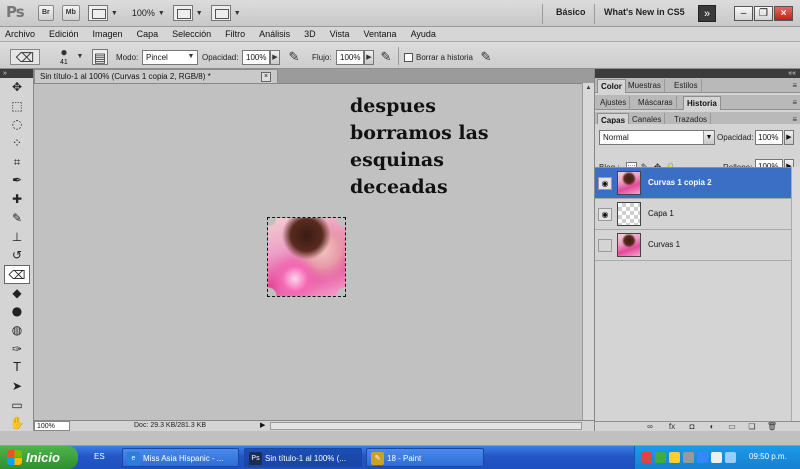  What do you see at coordinates (697, 214) in the screenshot?
I see `layer-row: ◉ Capa 1` at bounding box center [697, 214].